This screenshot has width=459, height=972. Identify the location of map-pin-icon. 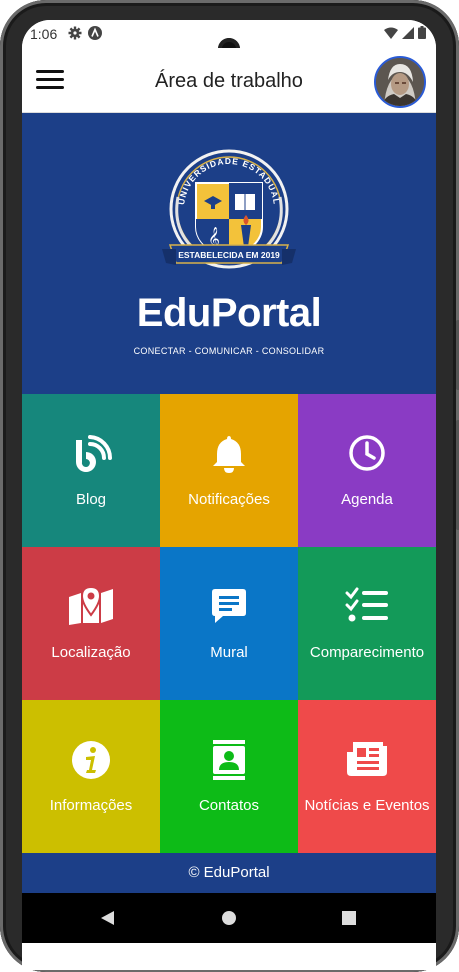
(91, 606).